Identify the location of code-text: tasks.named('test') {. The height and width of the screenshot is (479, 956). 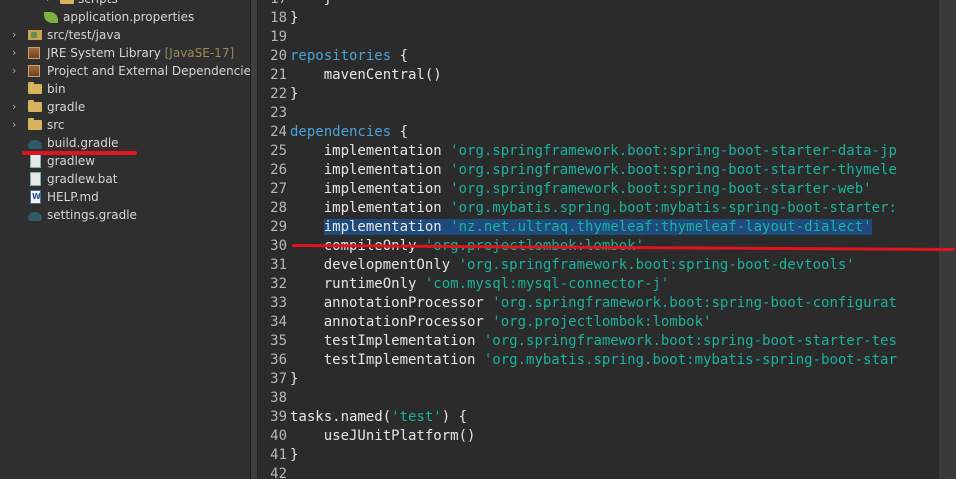
(379, 417).